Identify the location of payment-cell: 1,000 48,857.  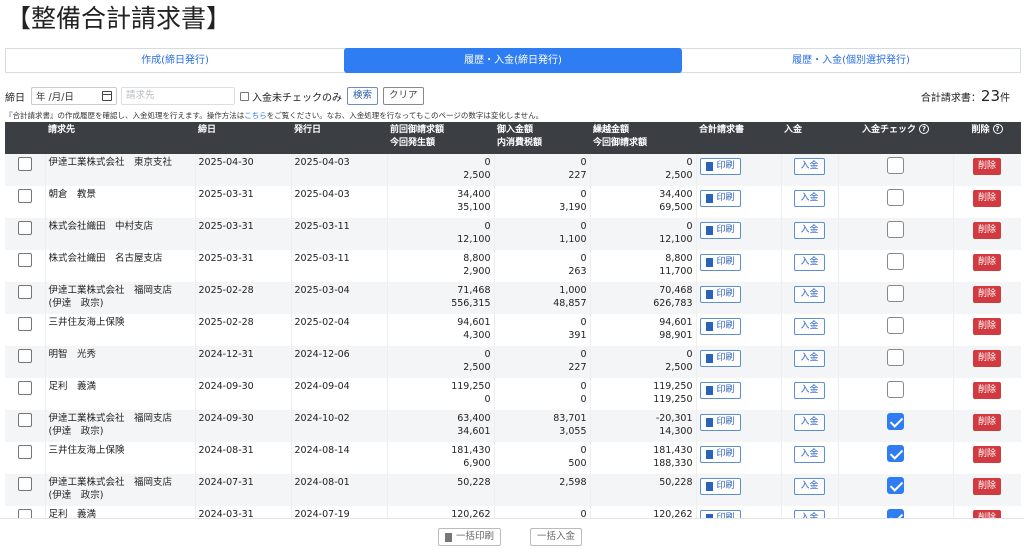
(542, 298).